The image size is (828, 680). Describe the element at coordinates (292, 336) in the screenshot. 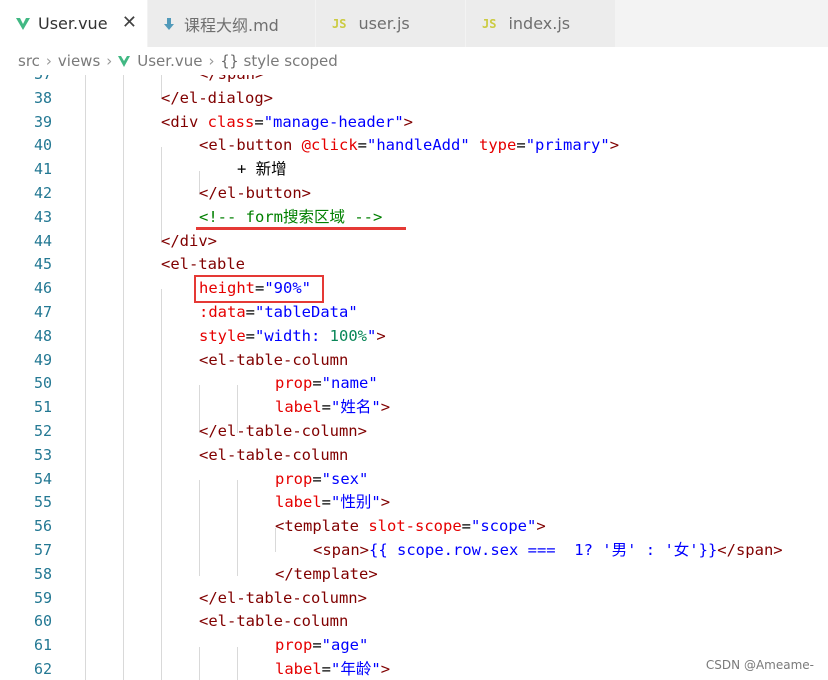

I see `code-line: style="width: 100%">` at that location.